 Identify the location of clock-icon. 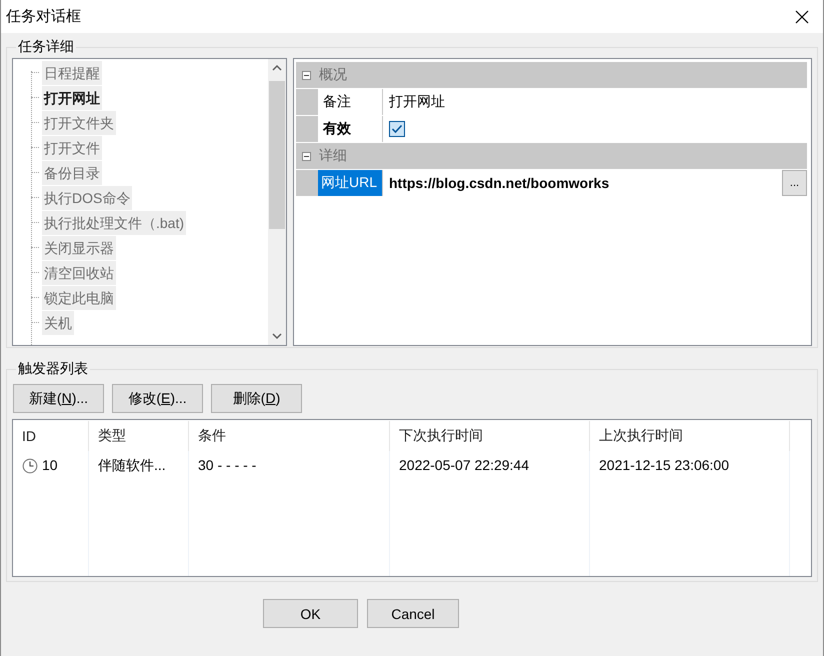
(30, 466).